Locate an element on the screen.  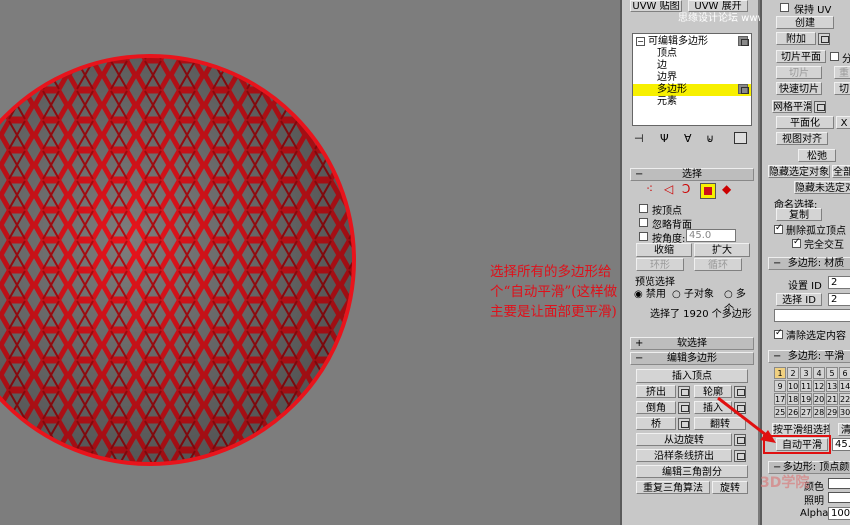
outline-settings-icon is located at coordinates (740, 392).